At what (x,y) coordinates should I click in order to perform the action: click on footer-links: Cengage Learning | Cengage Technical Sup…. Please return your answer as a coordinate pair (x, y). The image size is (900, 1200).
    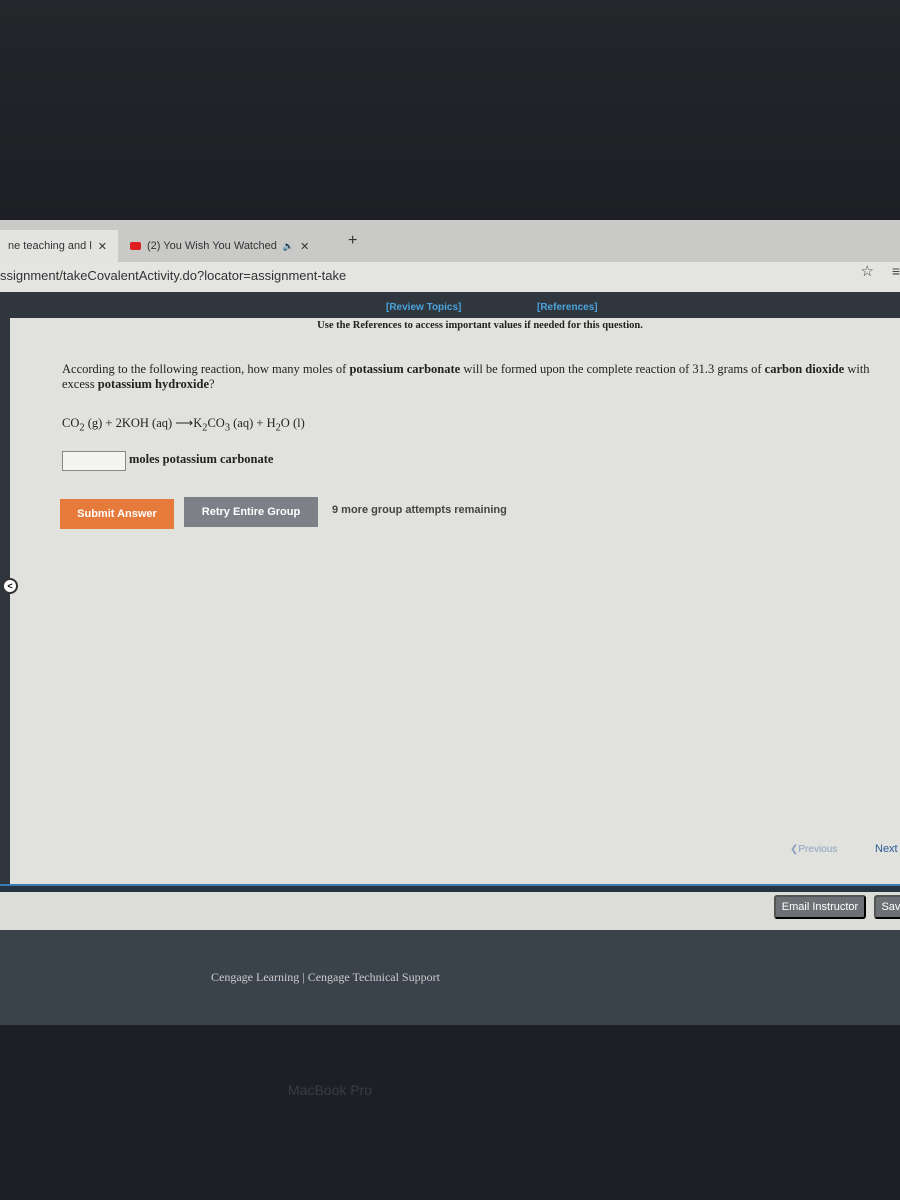
    Looking at the image, I should click on (325, 977).